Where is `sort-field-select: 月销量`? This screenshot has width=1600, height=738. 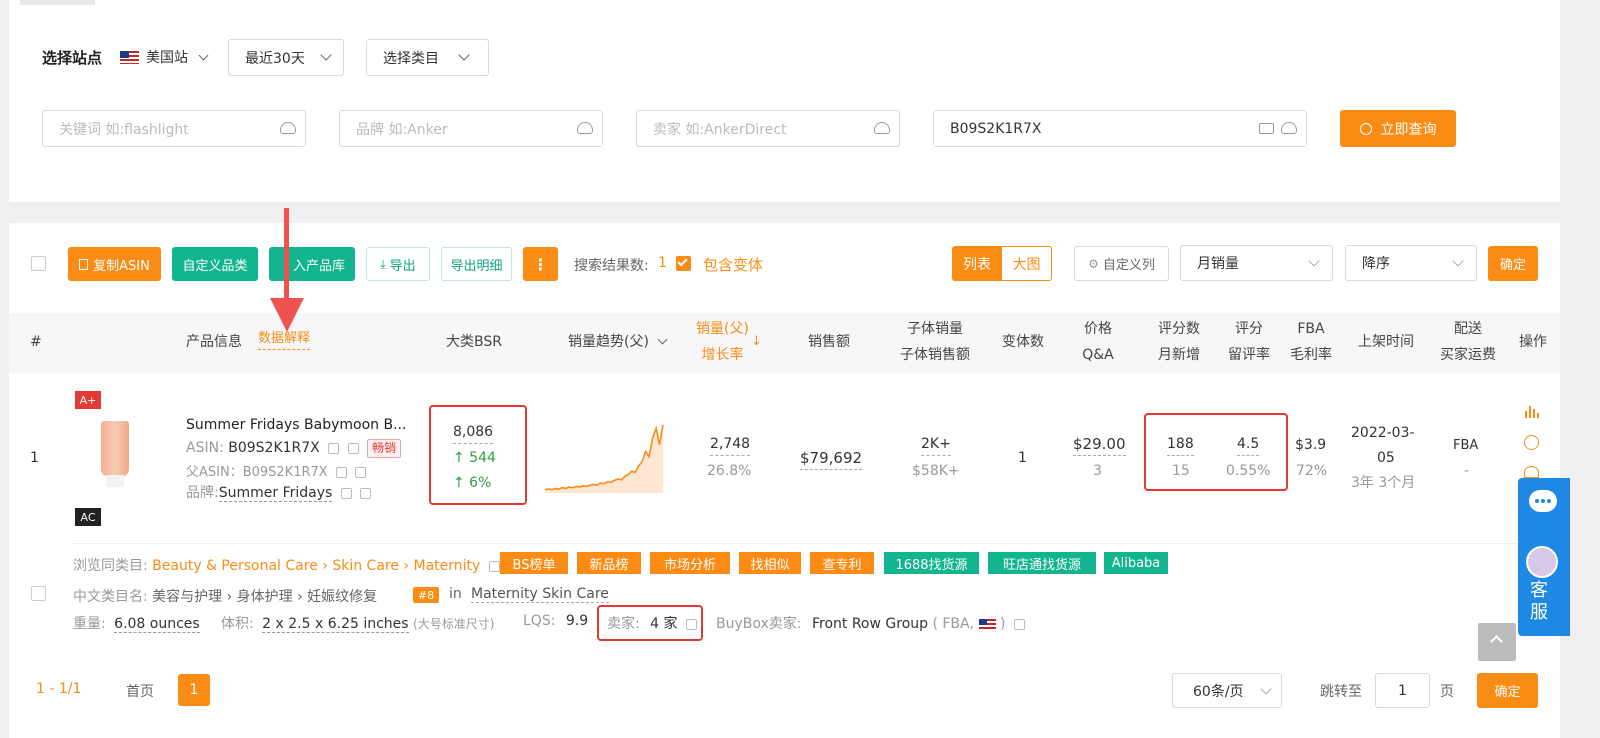 sort-field-select: 月销量 is located at coordinates (1256, 263).